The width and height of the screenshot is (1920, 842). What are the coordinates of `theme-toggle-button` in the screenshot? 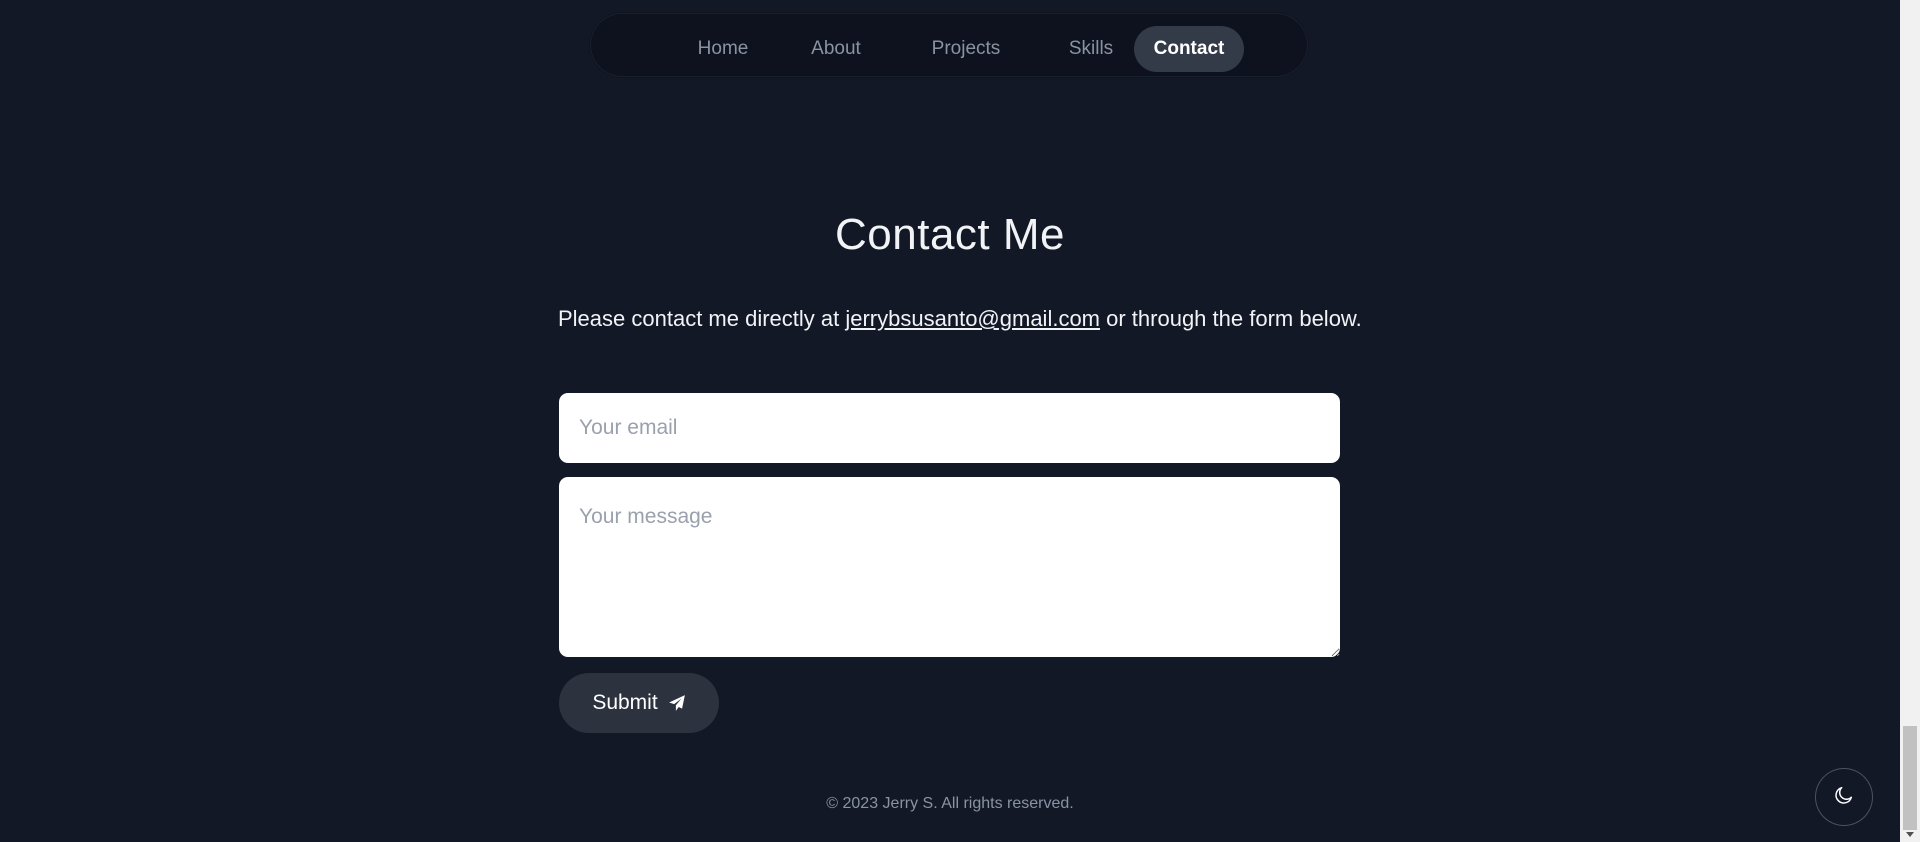 It's located at (1844, 797).